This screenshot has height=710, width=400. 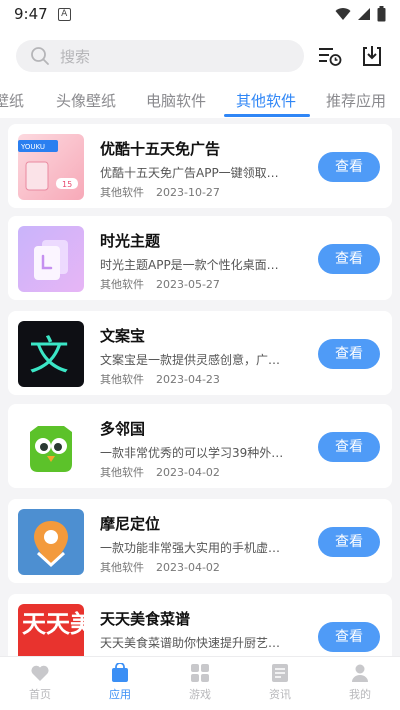 I want to click on youku-icon-text: YOUKU, so click(x=32, y=147).